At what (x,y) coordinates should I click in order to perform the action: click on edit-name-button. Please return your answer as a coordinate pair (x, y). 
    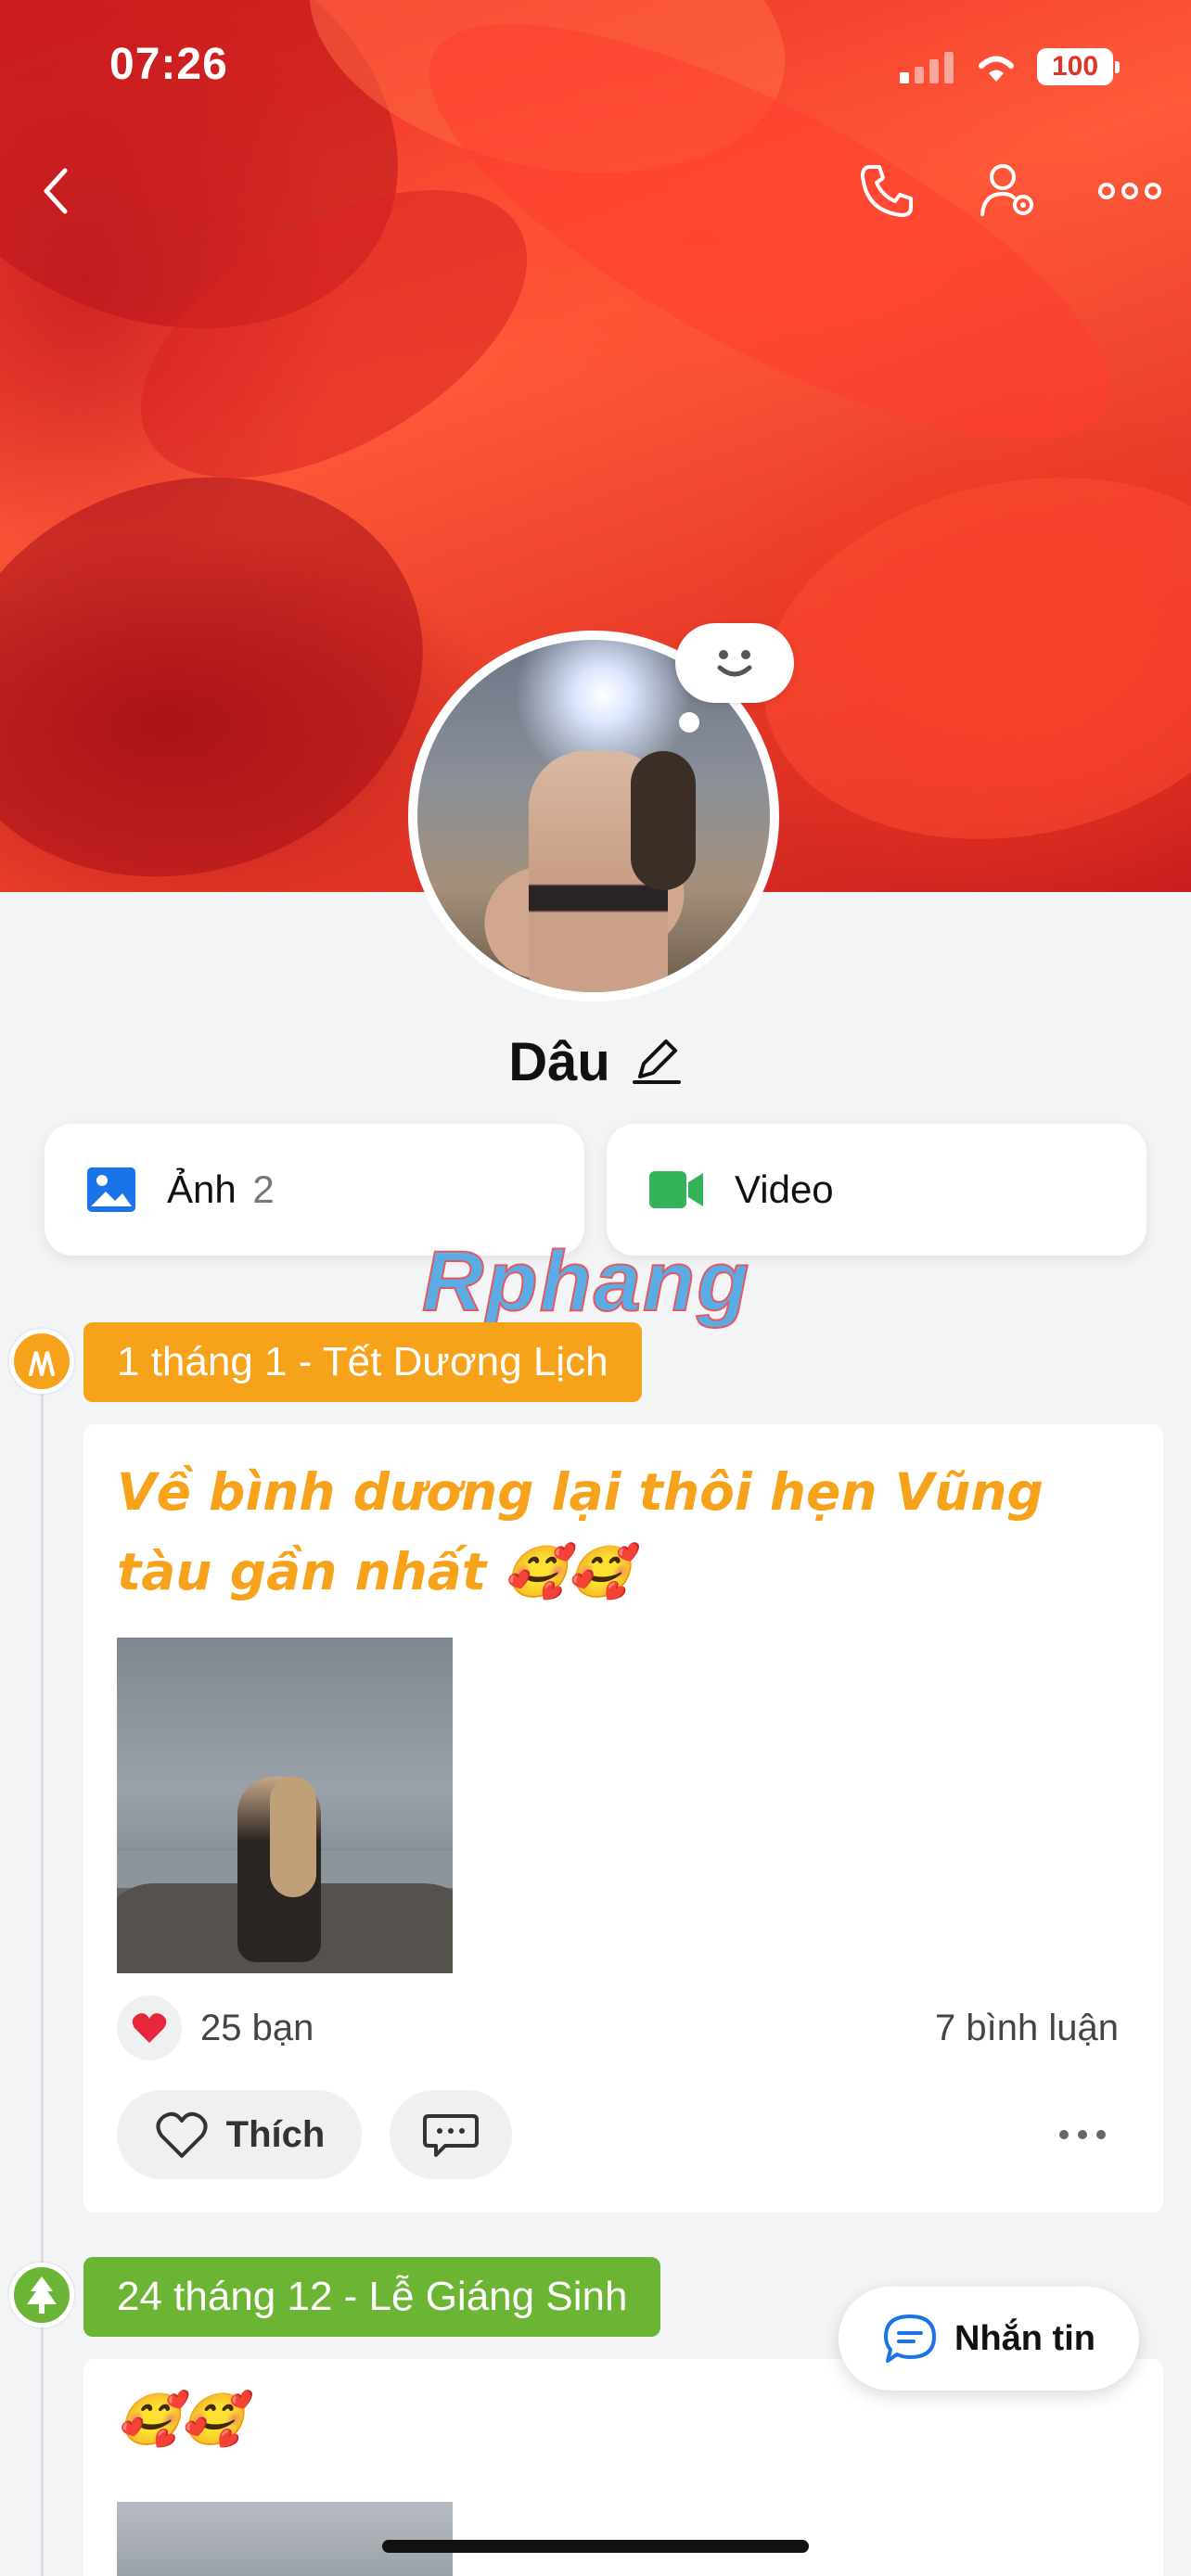
    Looking at the image, I should click on (657, 1062).